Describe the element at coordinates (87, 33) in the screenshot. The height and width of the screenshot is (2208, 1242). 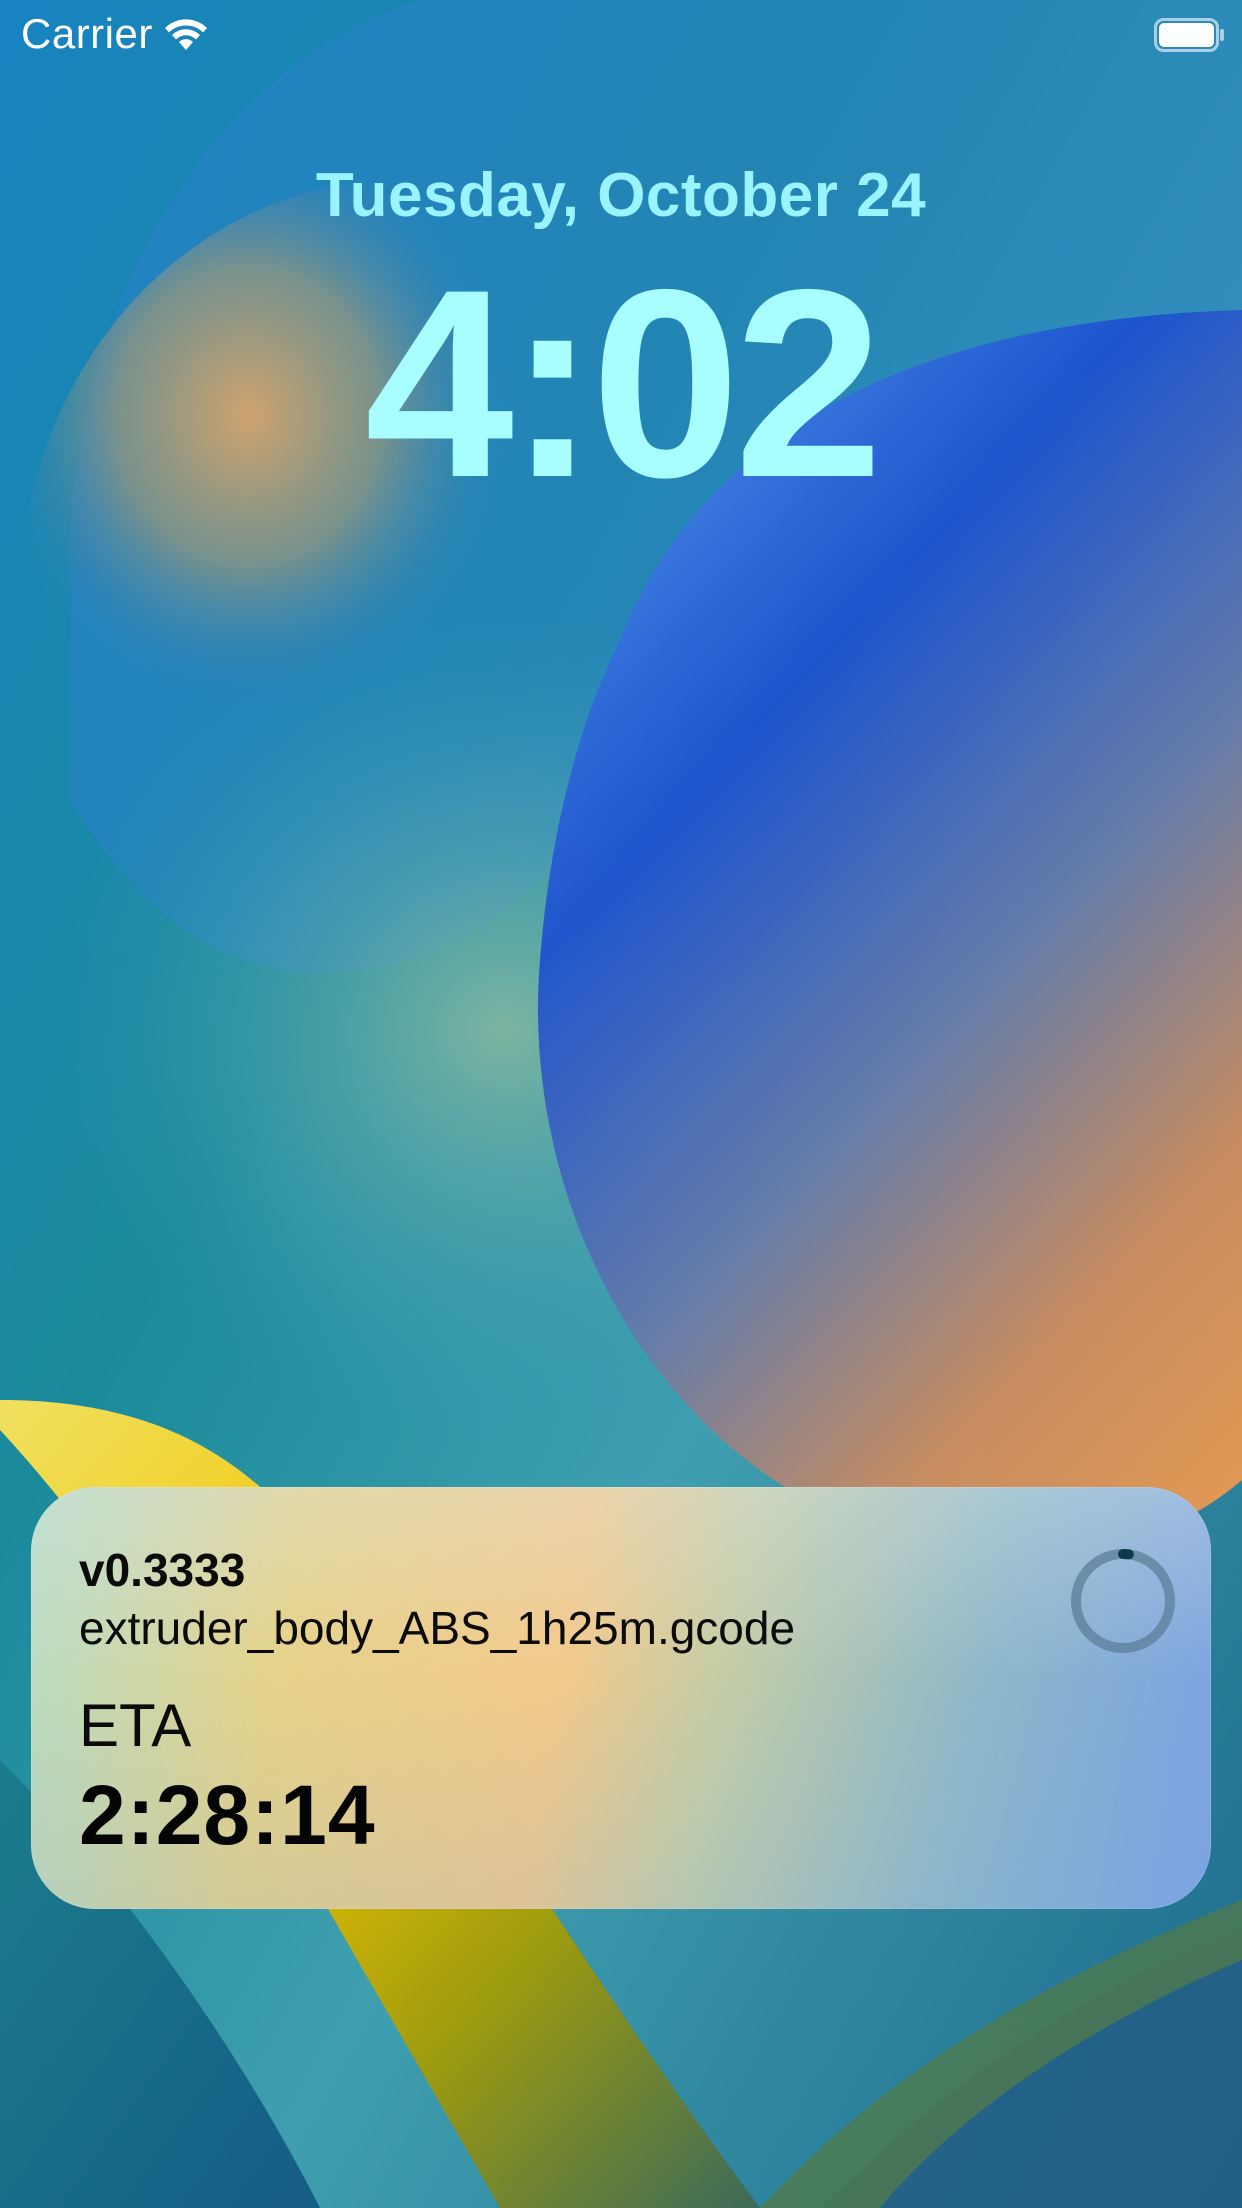
I see `carrier-label: Carrier` at that location.